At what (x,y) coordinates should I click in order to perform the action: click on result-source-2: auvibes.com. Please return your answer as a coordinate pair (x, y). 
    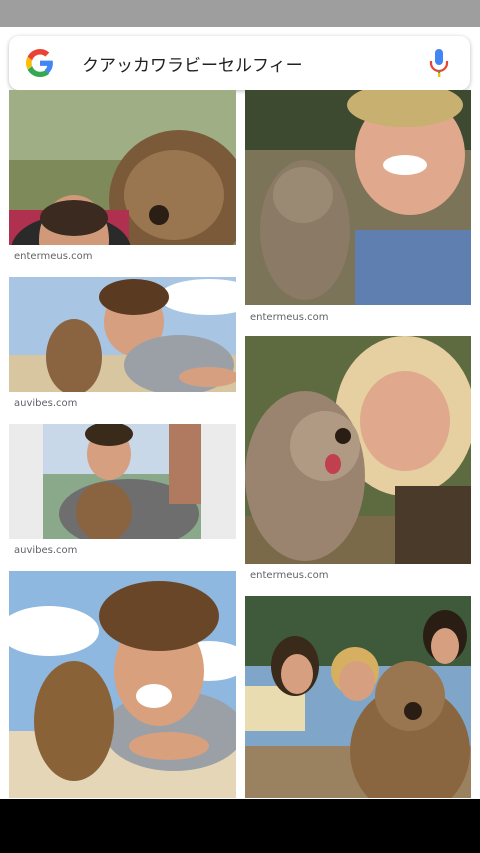
    Looking at the image, I should click on (45, 403).